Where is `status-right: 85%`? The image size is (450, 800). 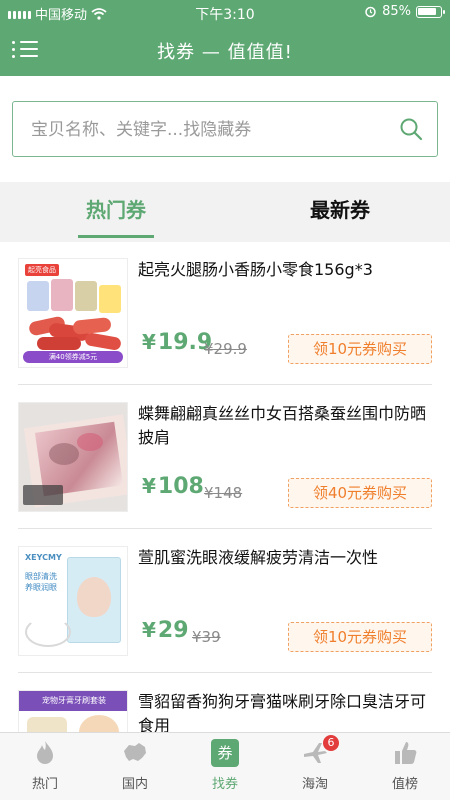
status-right: 85% is located at coordinates (404, 11).